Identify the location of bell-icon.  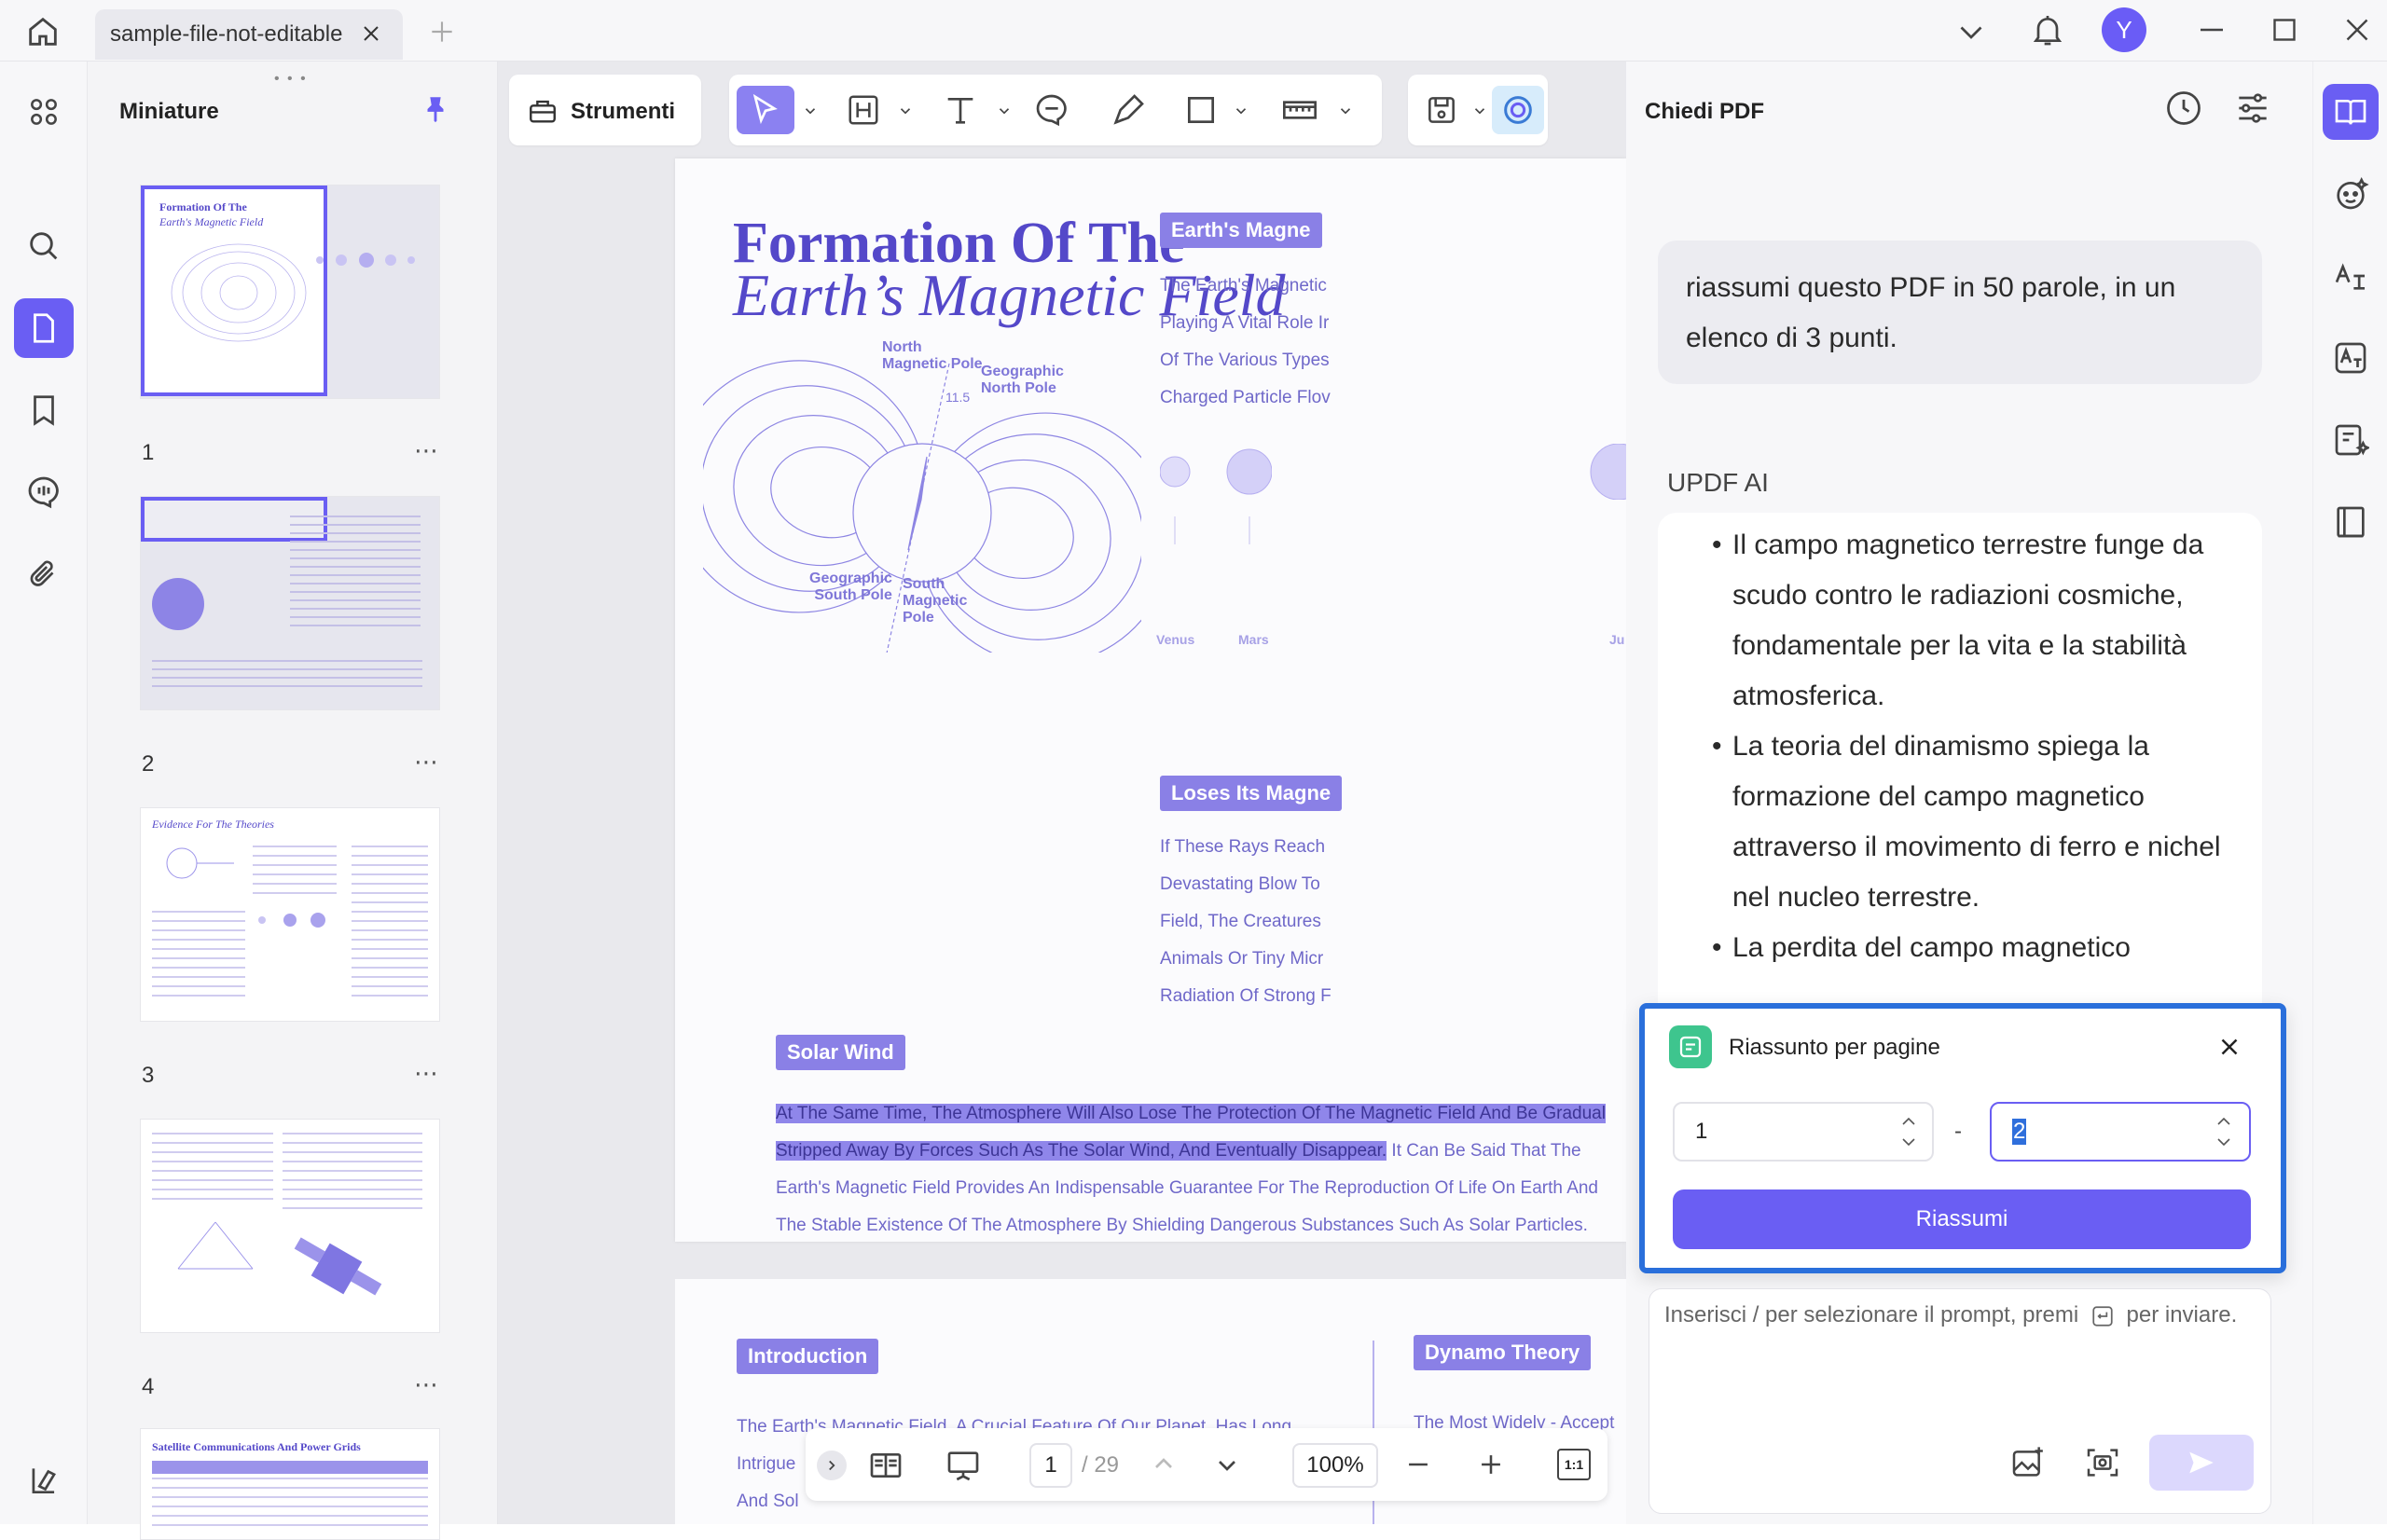
(2047, 29).